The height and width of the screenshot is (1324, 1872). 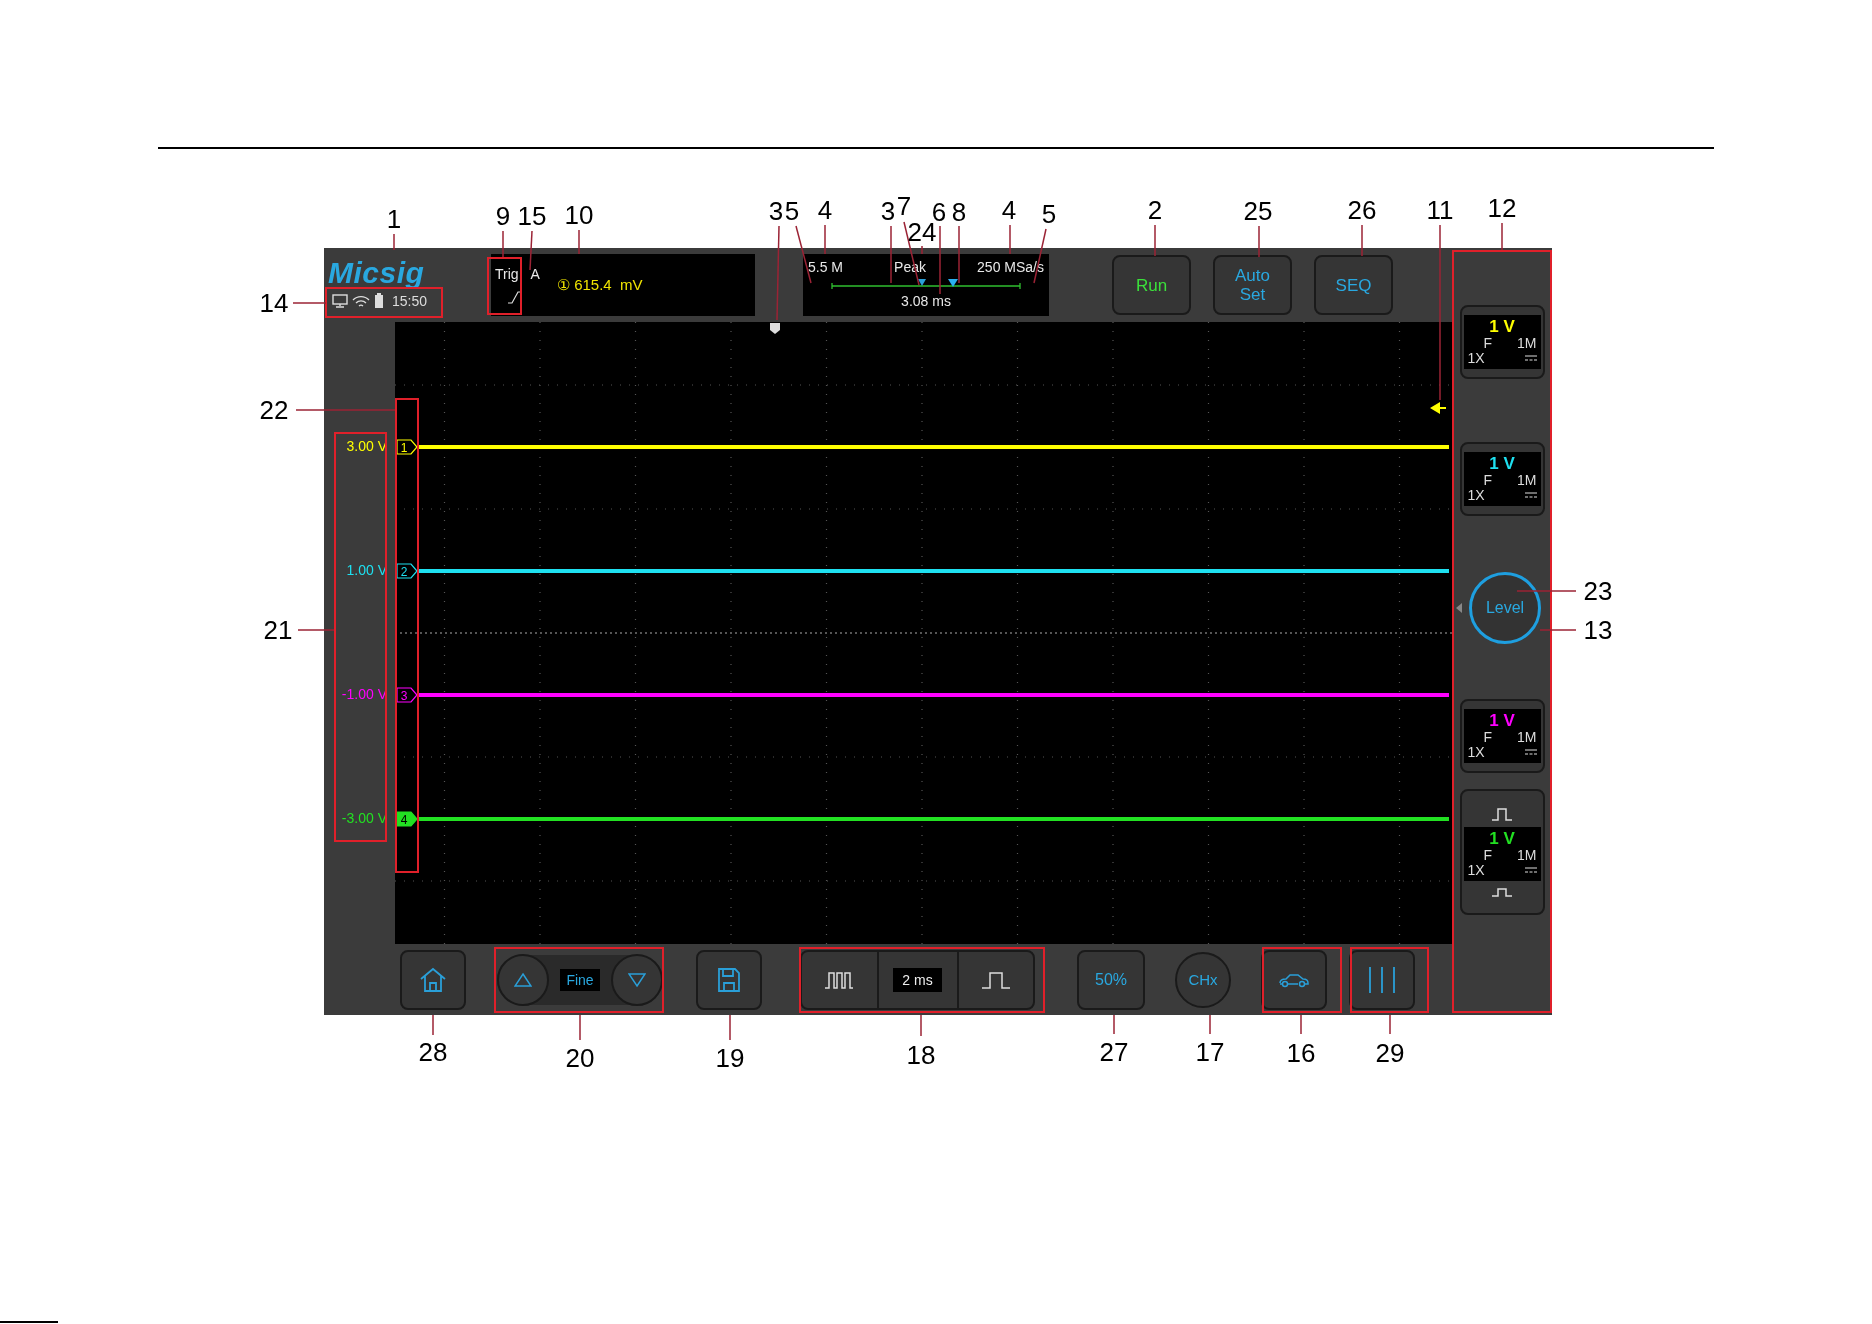 I want to click on home-icon, so click(x=433, y=979).